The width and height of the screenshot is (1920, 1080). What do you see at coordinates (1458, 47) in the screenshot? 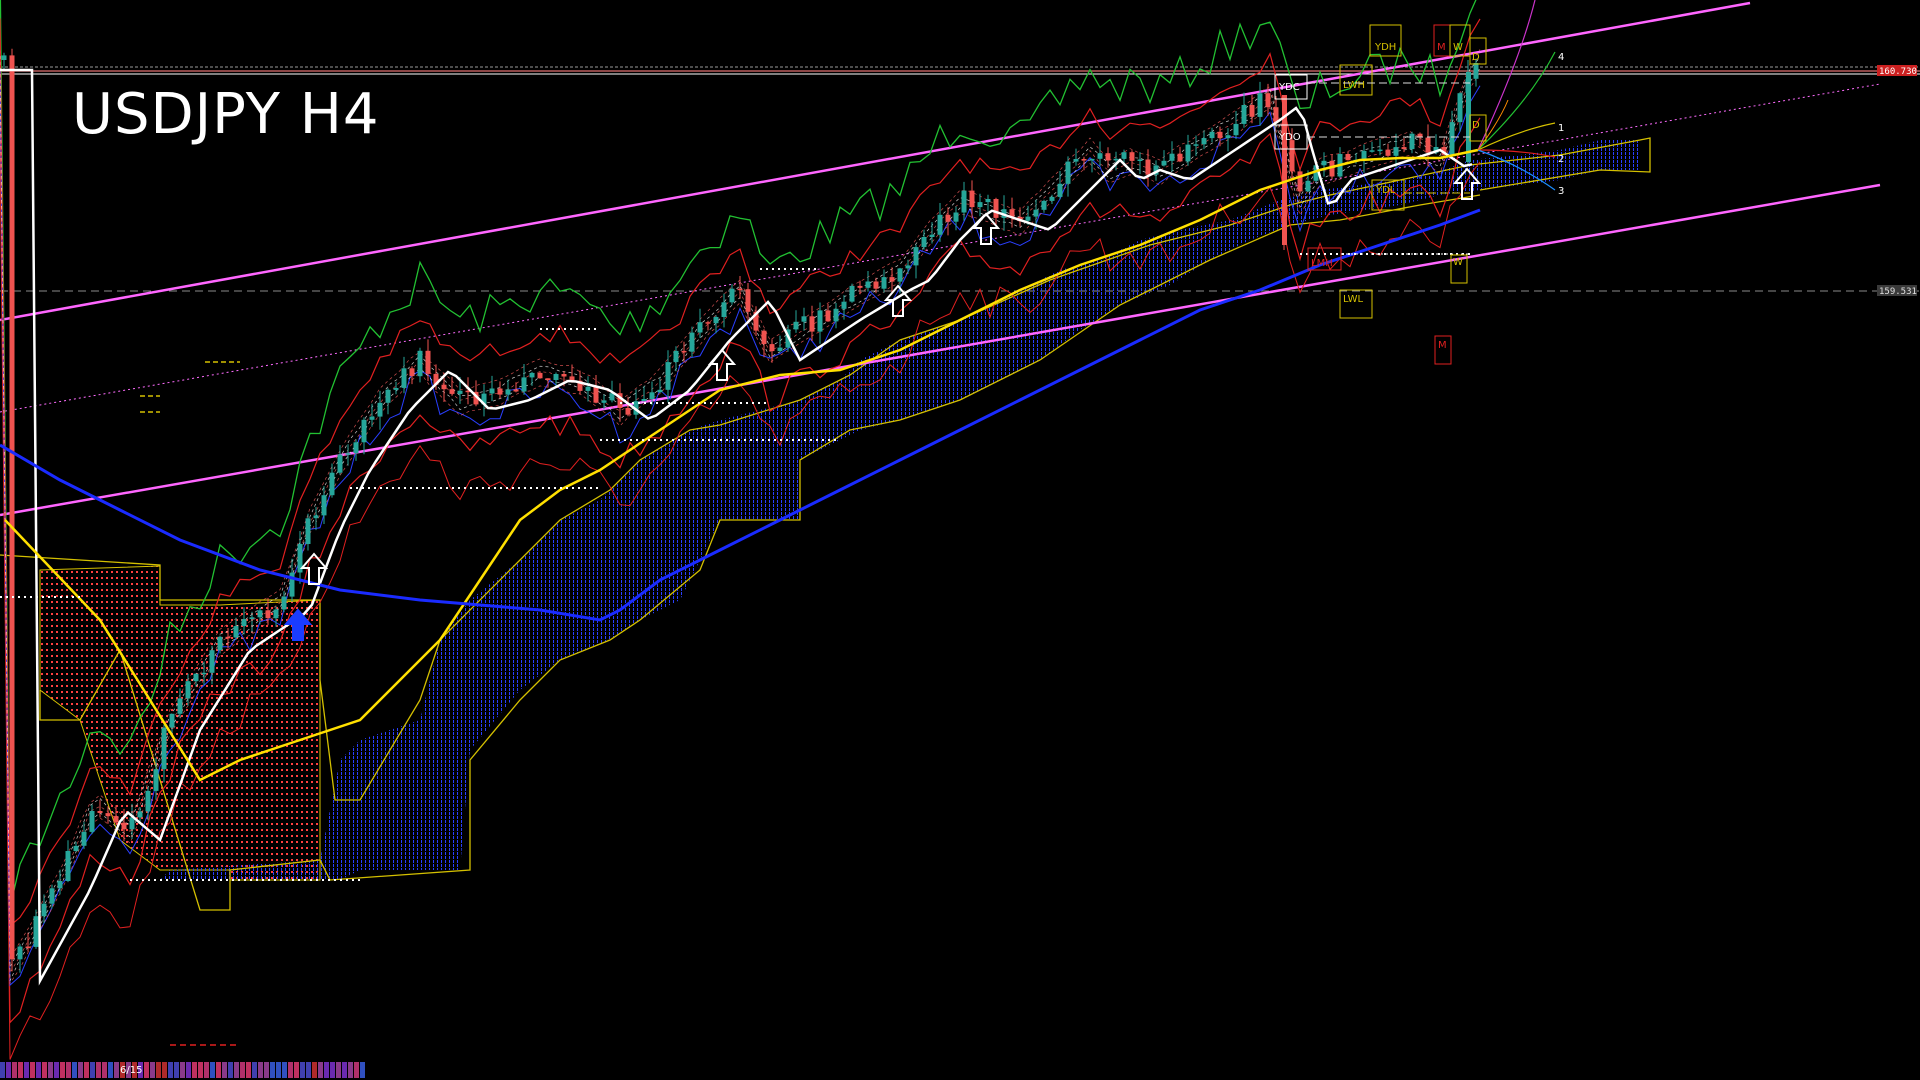
I see `tag-w-top: W` at bounding box center [1458, 47].